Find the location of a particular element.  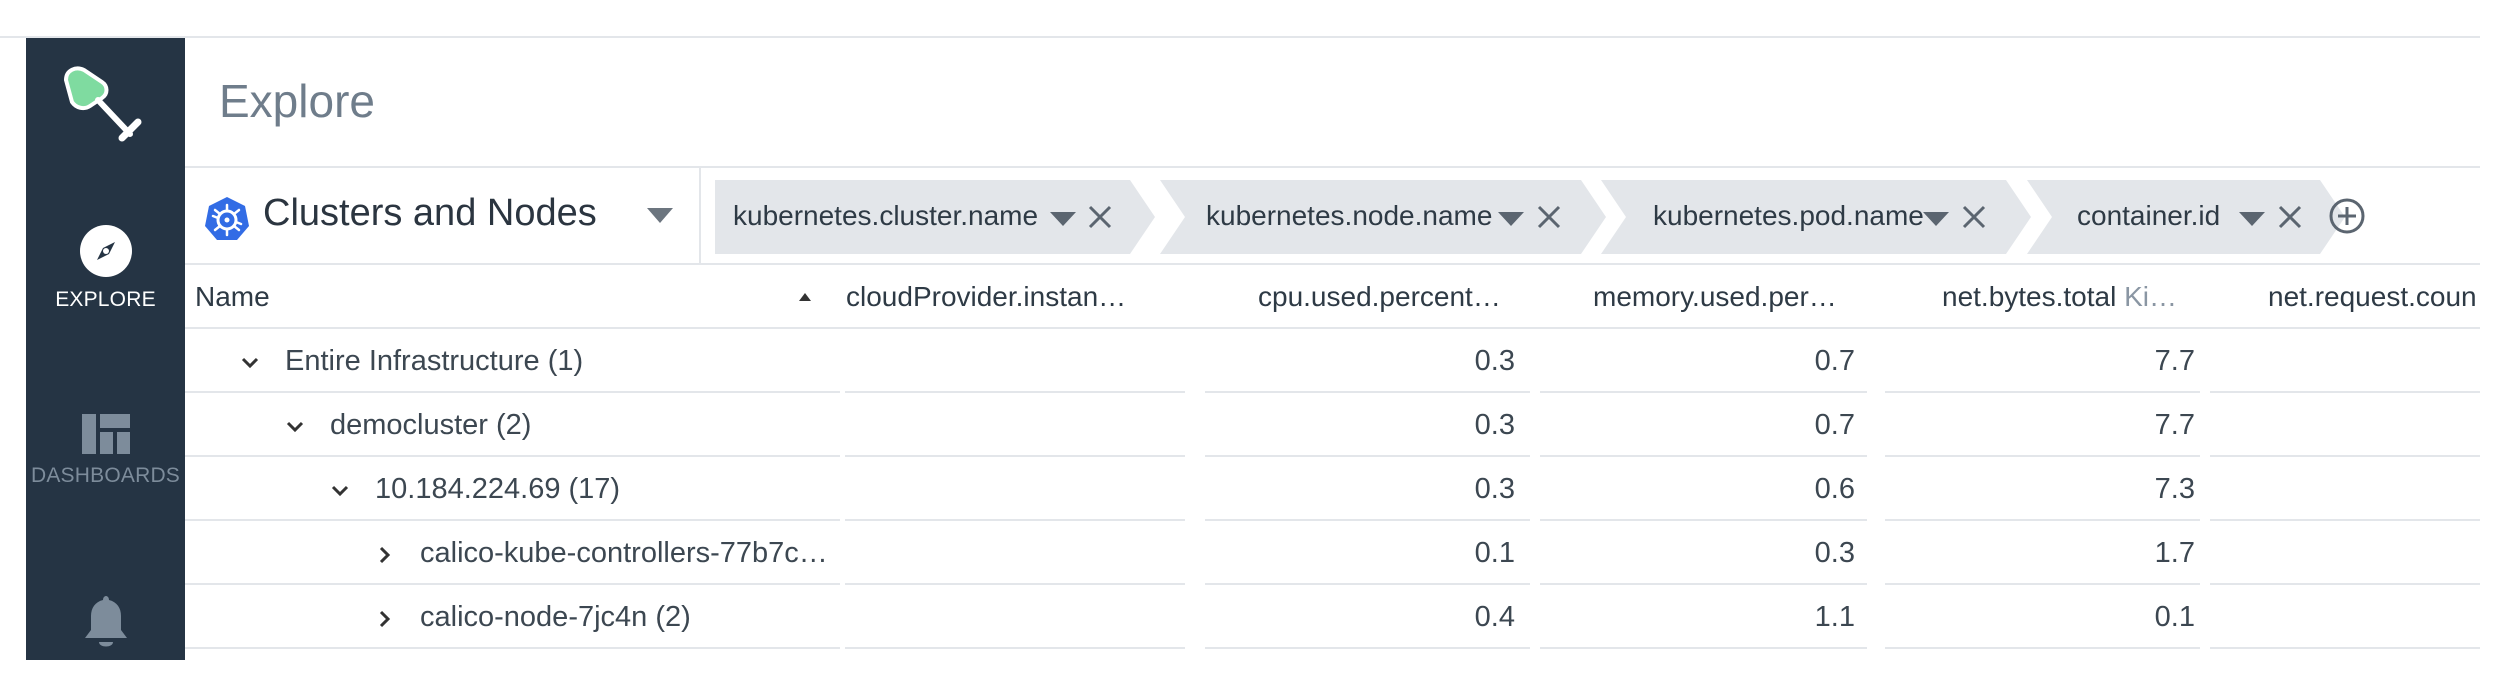

table-row: calico-kube-controllers-77b7c… 0.1 0.3 1.7 is located at coordinates (1332, 553).